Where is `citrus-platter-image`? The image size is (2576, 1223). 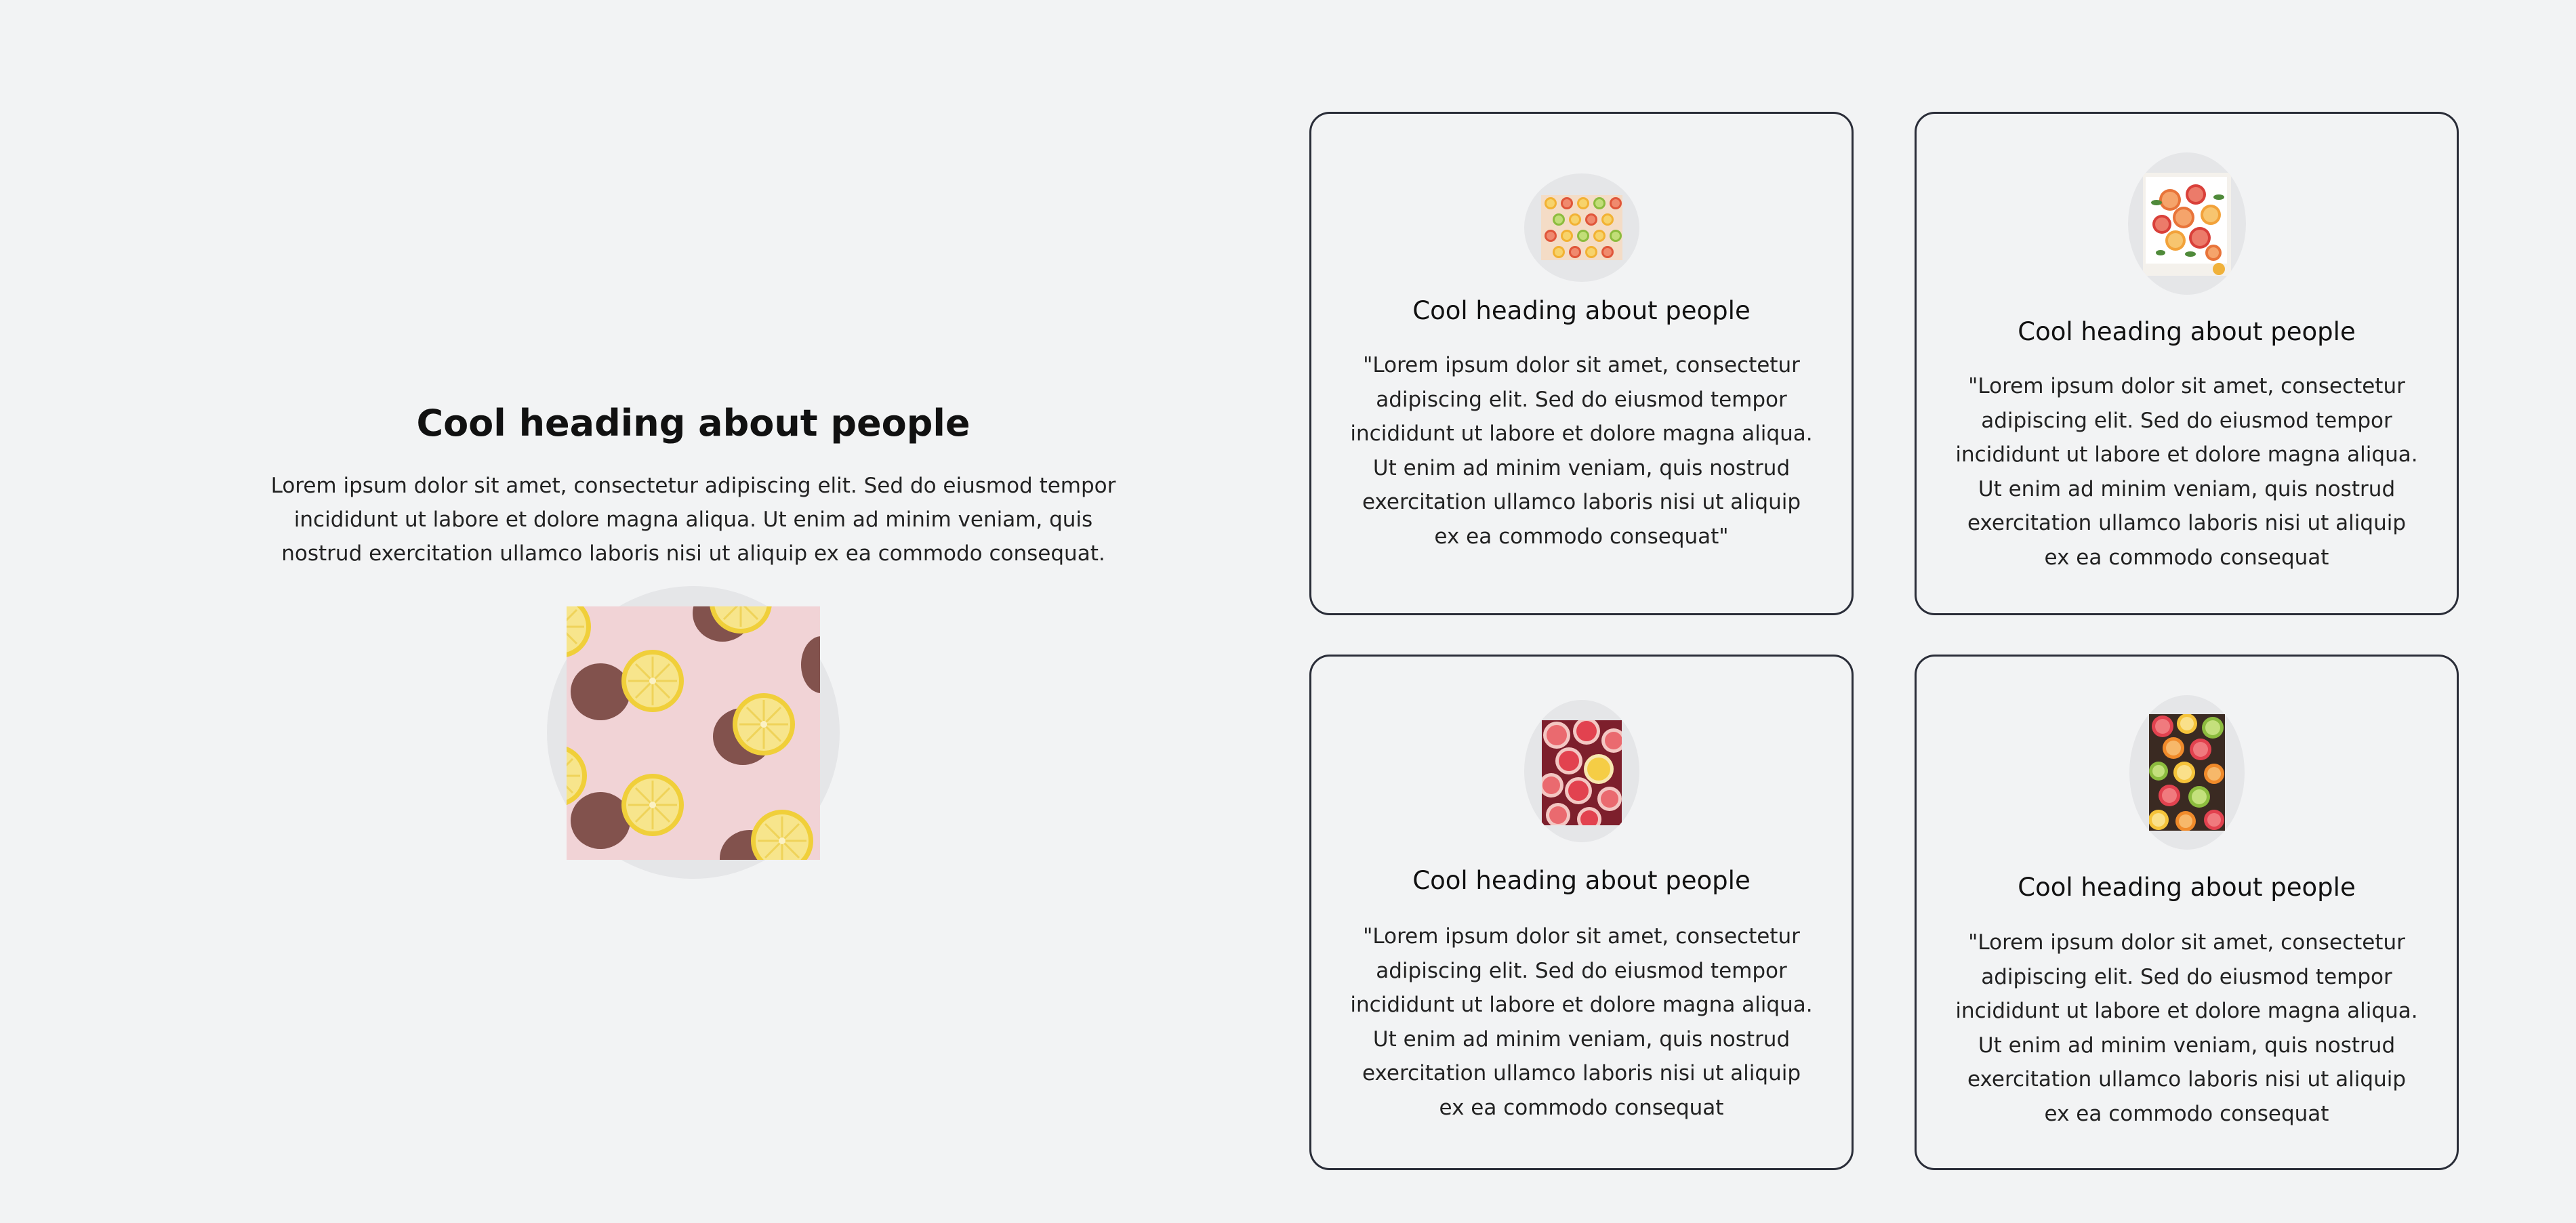
citrus-platter-image is located at coordinates (2187, 224).